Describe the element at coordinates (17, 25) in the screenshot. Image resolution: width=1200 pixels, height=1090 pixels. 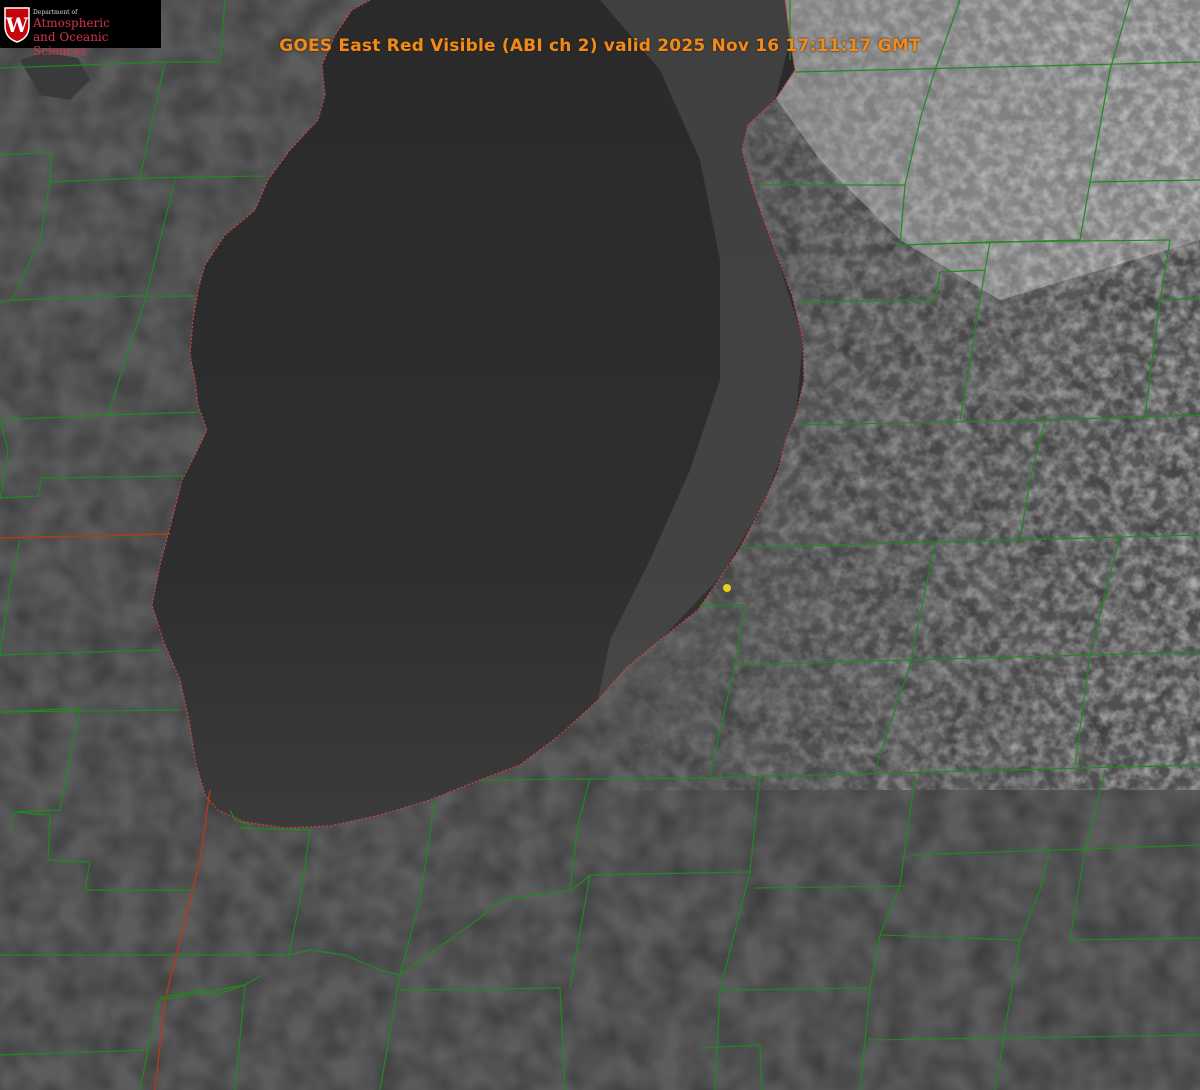
I see `crest-letter: W` at that location.